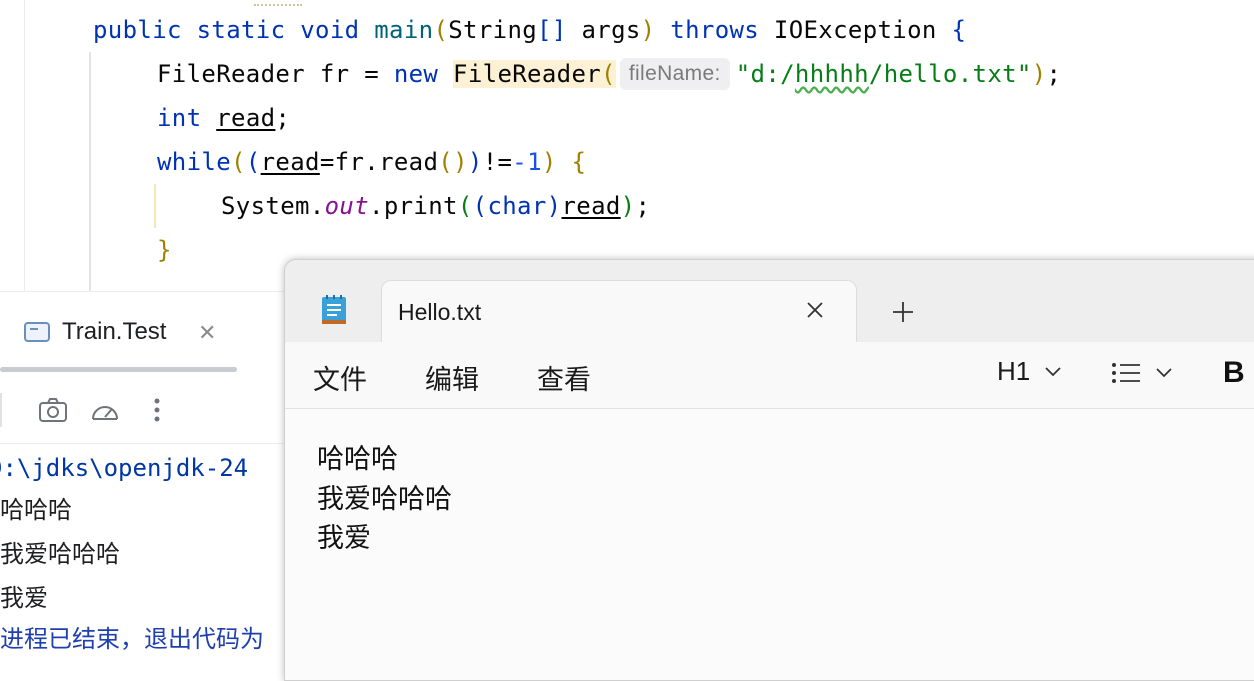  I want to click on notepad-tab-hello-txt: Hello.txt, so click(619, 311).